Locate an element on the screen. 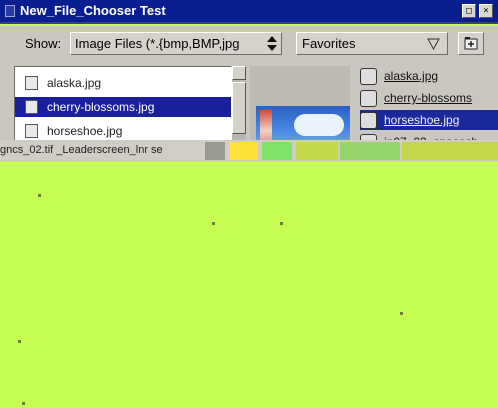  file-name: cherry-blossoms.jpg is located at coordinates (101, 107).